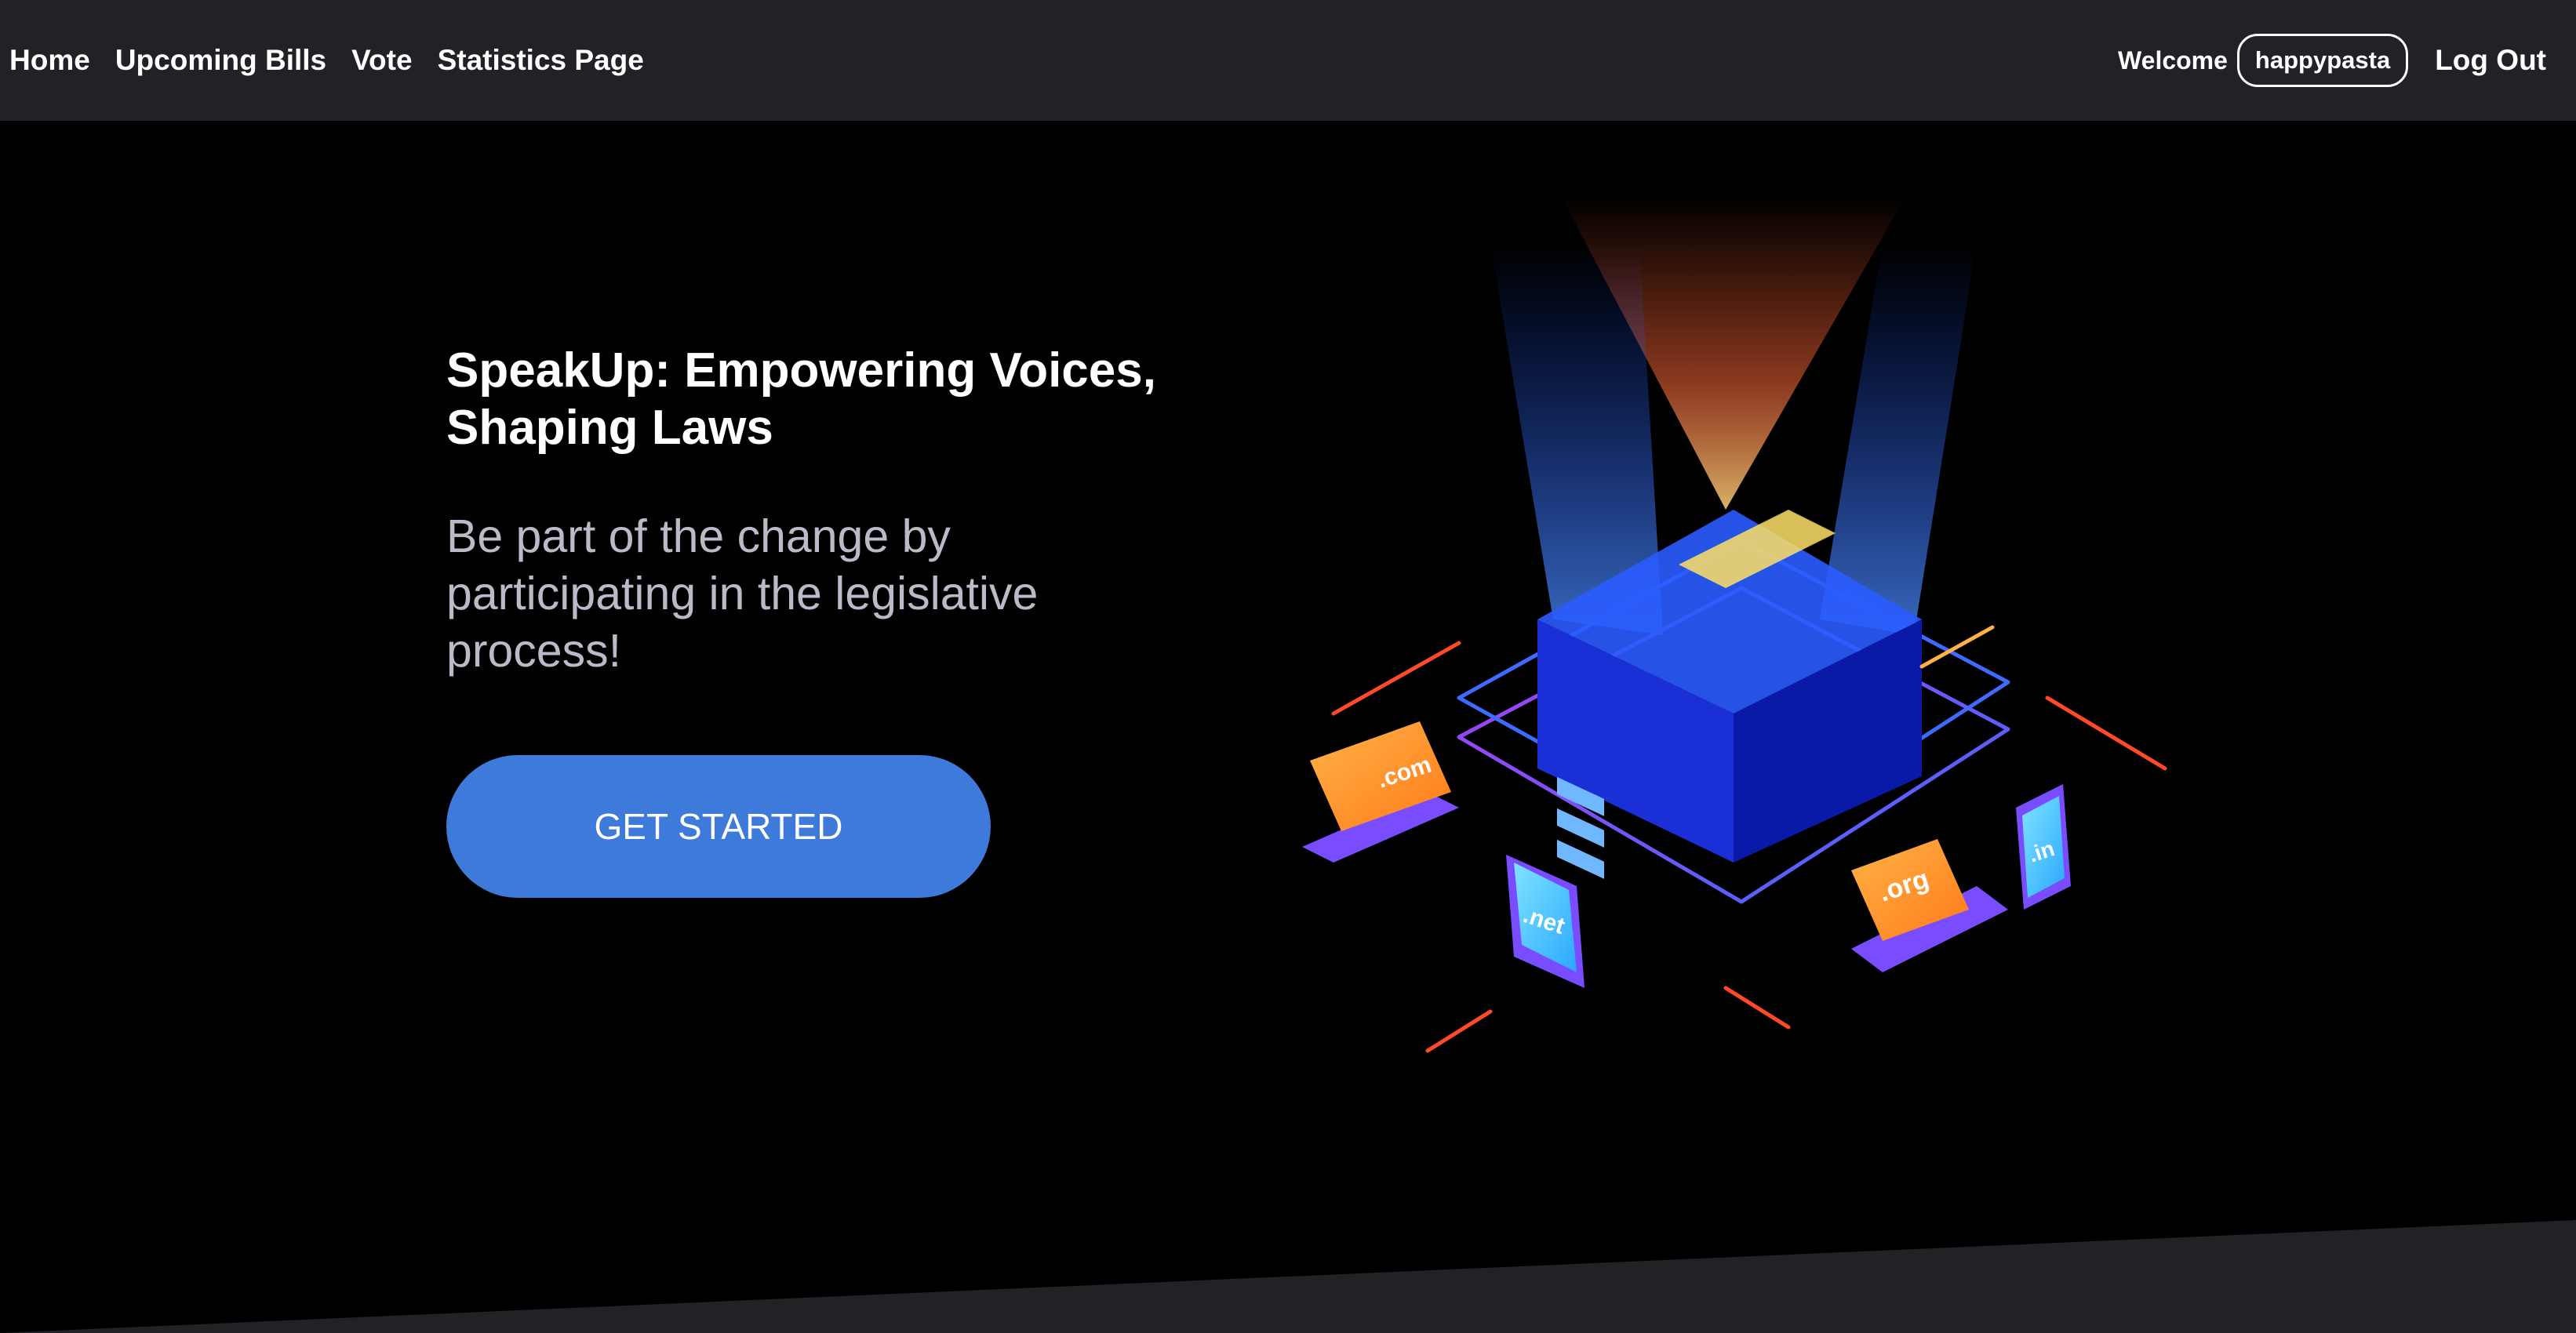  What do you see at coordinates (718, 826) in the screenshot?
I see `get-started-button: GET STARTED` at bounding box center [718, 826].